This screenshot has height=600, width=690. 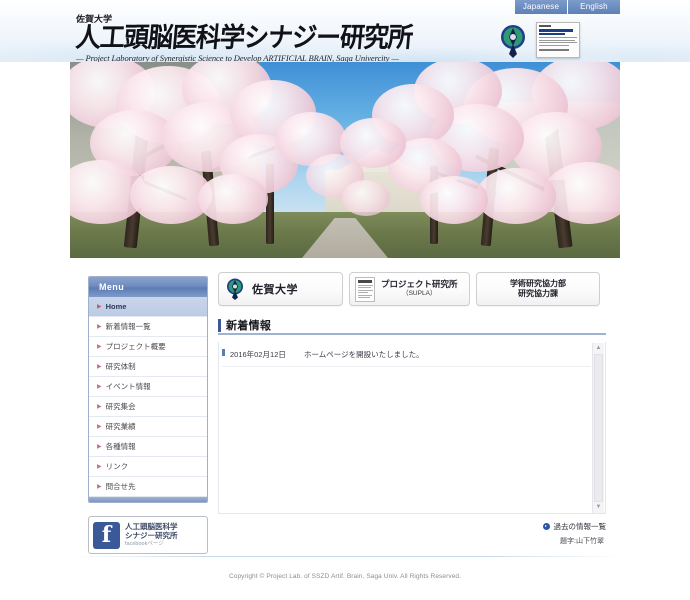 I want to click on sidebar-item-home: ▶ Home, so click(x=148, y=307).